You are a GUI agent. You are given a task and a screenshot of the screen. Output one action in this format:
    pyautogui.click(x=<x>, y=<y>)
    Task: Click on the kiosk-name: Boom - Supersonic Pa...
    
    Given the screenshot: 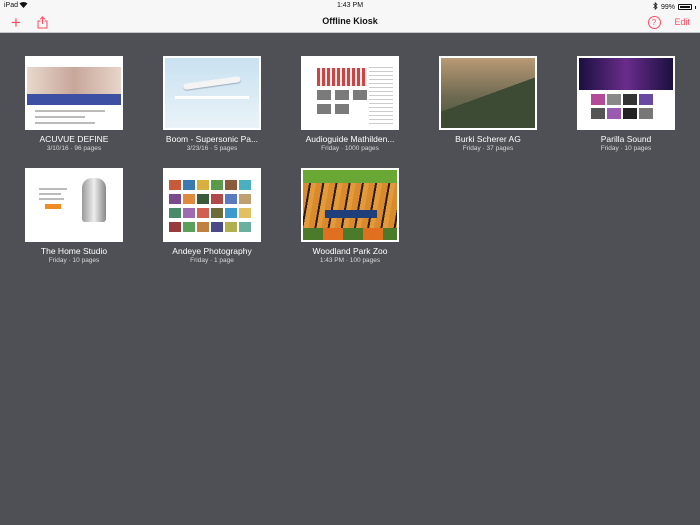 What is the action you would take?
    pyautogui.click(x=212, y=139)
    